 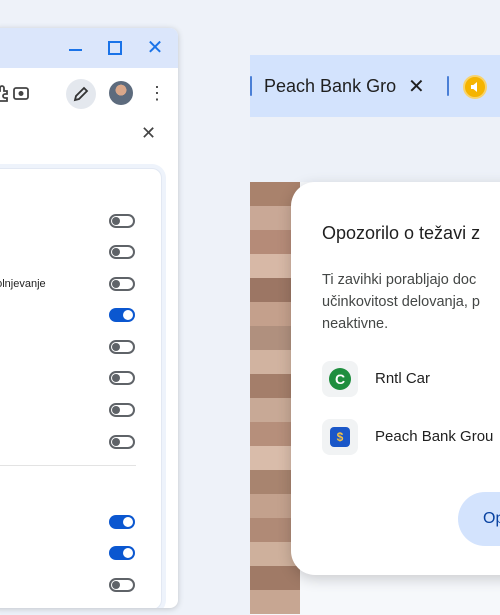 I want to click on tab-strip: Peach Bank Gro ✕, so click(x=375, y=86).